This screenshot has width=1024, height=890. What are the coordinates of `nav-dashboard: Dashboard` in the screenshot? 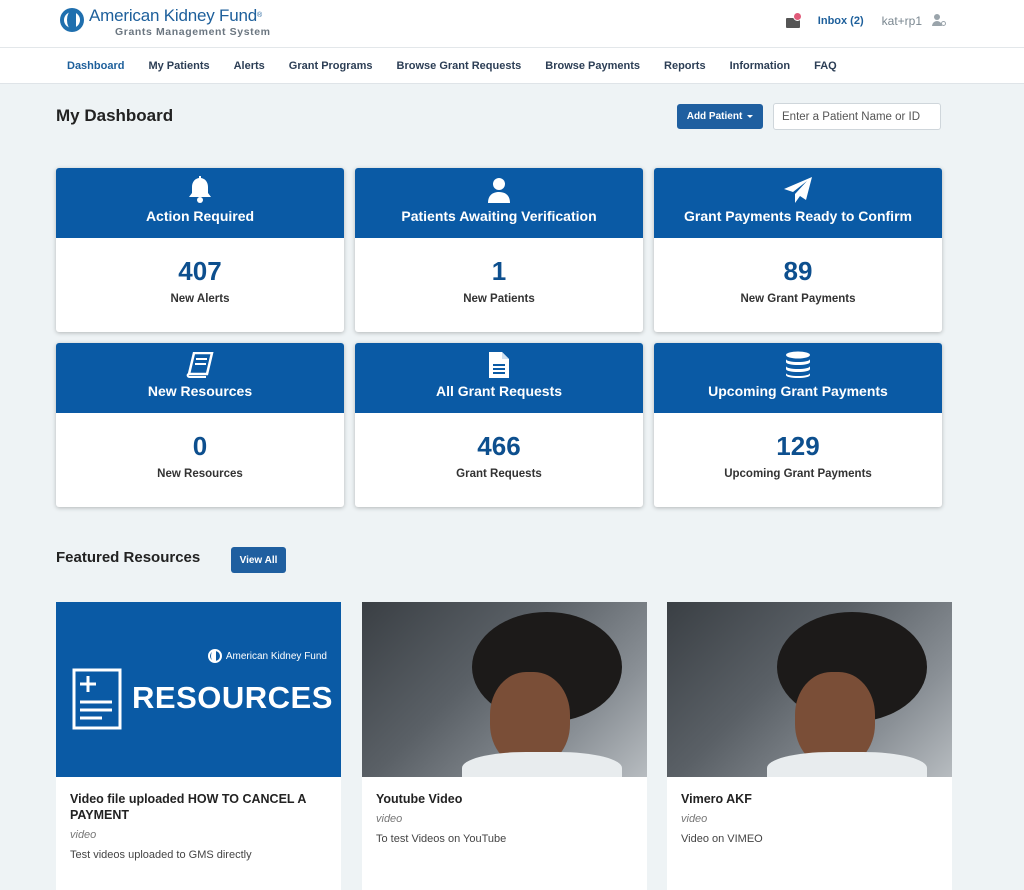 It's located at (95, 66).